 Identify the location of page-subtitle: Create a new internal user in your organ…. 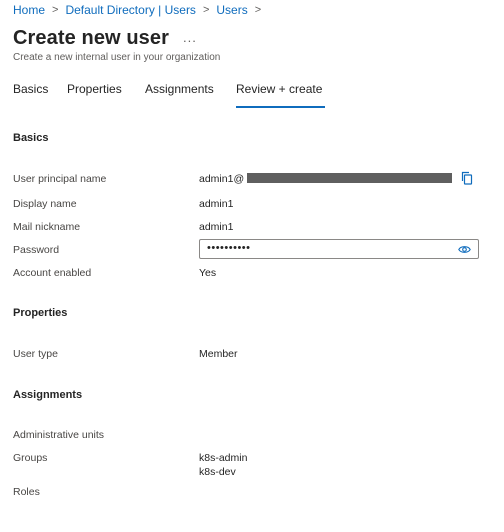
(117, 57).